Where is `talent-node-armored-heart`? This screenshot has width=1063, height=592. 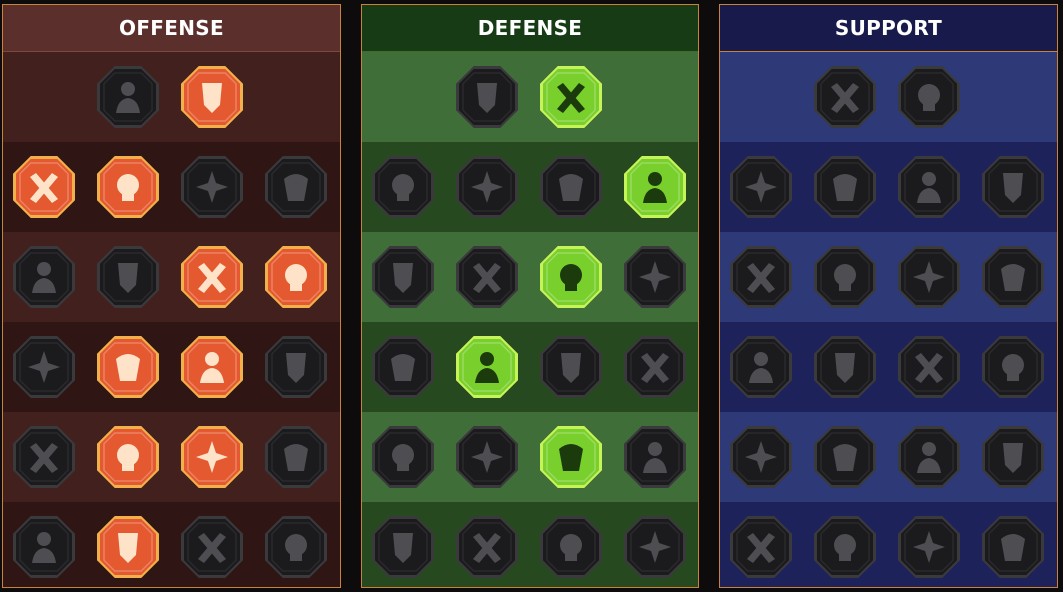 talent-node-armored-heart is located at coordinates (487, 187).